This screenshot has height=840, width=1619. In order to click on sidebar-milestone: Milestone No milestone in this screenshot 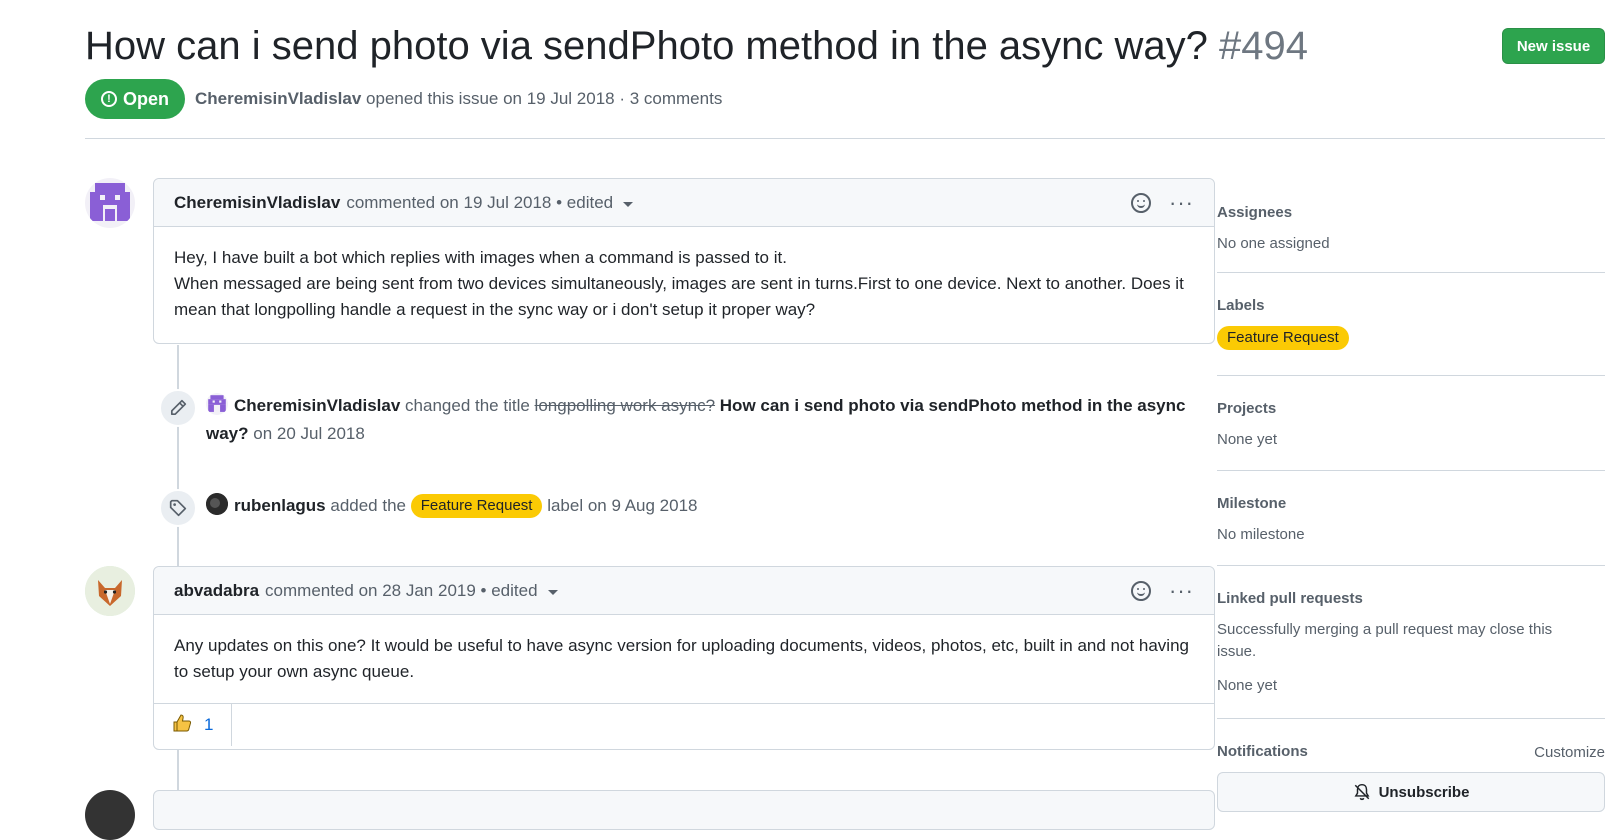, I will do `click(1411, 520)`.